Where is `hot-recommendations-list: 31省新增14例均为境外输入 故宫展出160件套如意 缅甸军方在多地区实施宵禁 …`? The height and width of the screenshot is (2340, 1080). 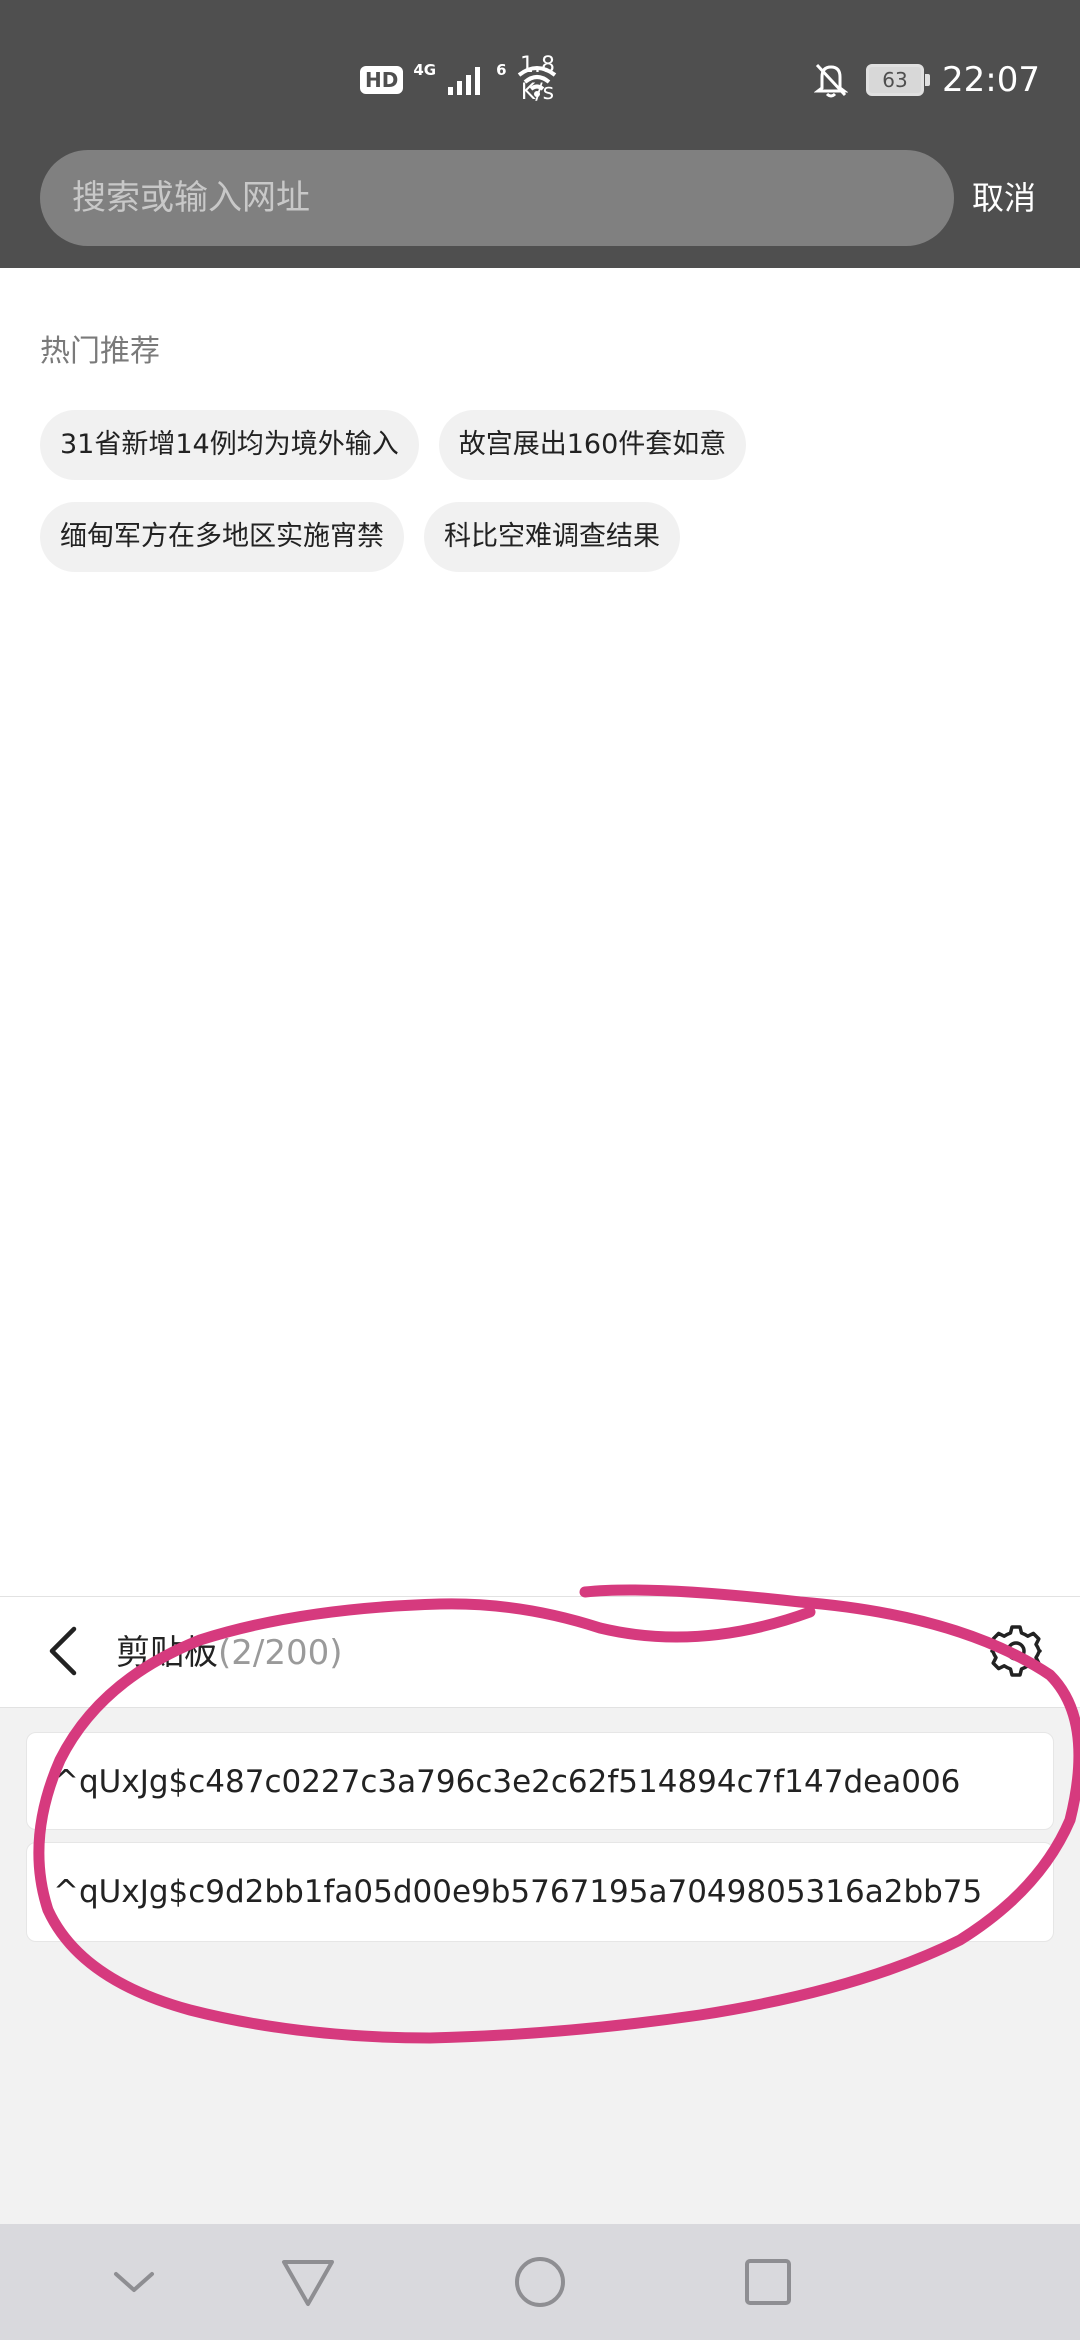 hot-recommendations-list: 31省新增14例均为境外输入 故宫展出160件套如意 缅甸军方在多地区实施宵禁 … is located at coordinates (540, 502).